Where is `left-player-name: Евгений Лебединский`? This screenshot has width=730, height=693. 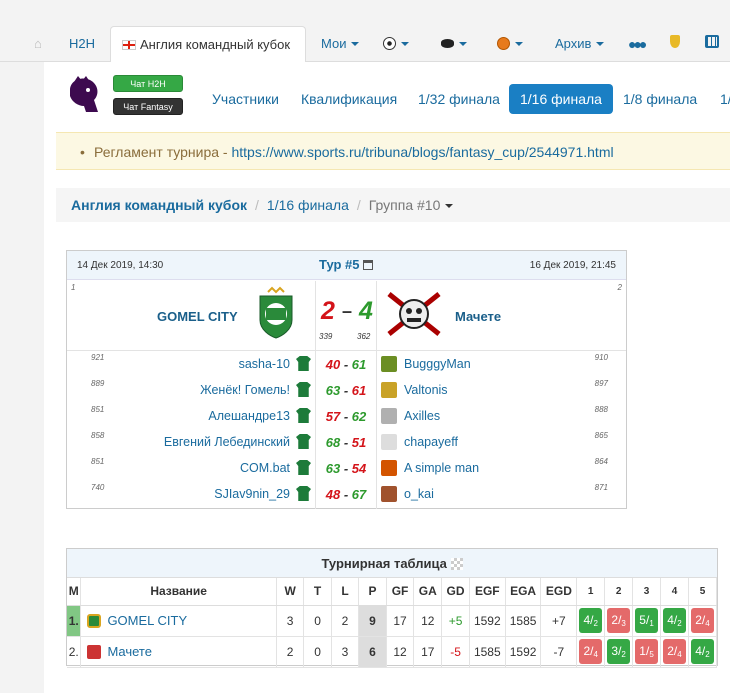 left-player-name: Евгений Лебединский is located at coordinates (227, 442).